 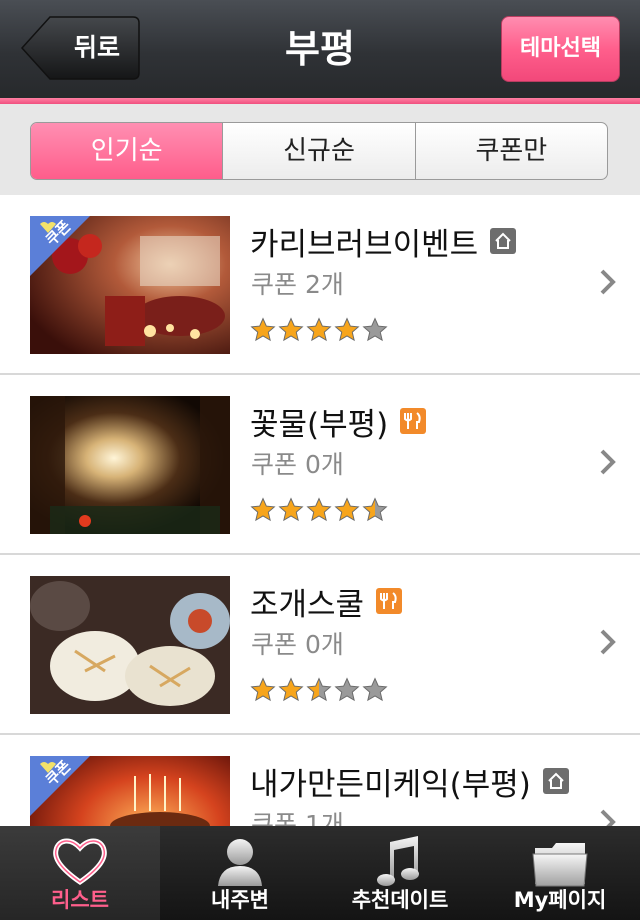 I want to click on coupon-count: 쿠폰 2개, so click(x=297, y=284).